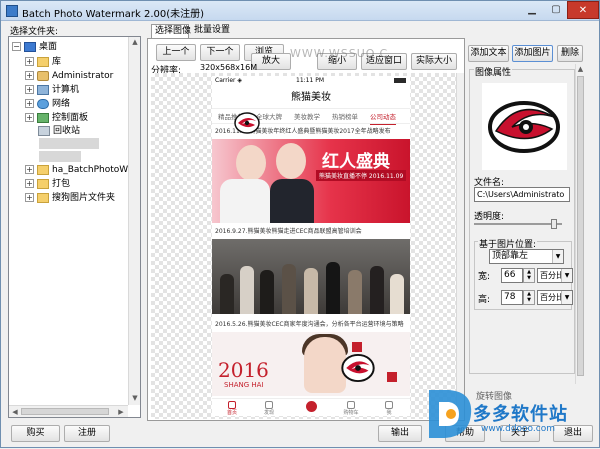  Describe the element at coordinates (311, 98) in the screenshot. I see `phone-app-title: 熊猫美妆` at that location.